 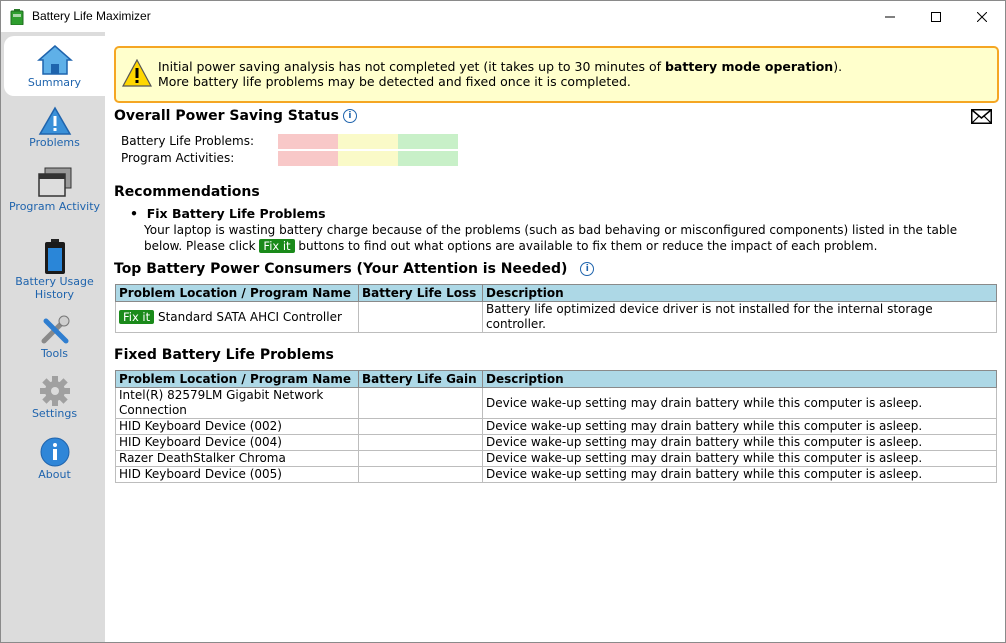 I want to click on window-title: Battery Life Maximizer, so click(x=91, y=16).